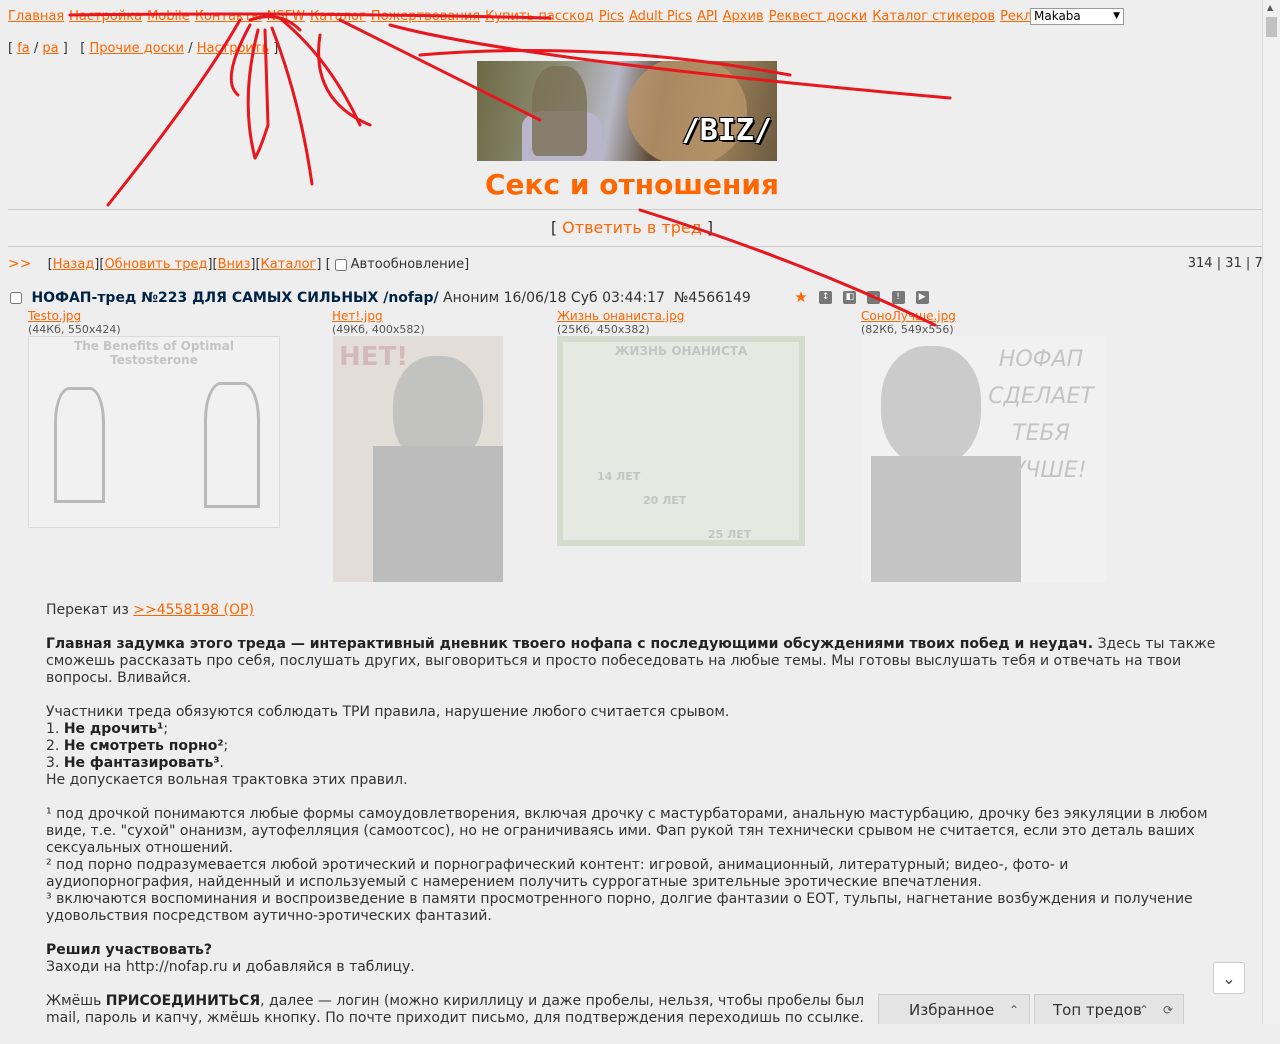 This screenshot has height=1044, width=1280. Describe the element at coordinates (874, 297) in the screenshot. I see `minus-icon: −` at that location.